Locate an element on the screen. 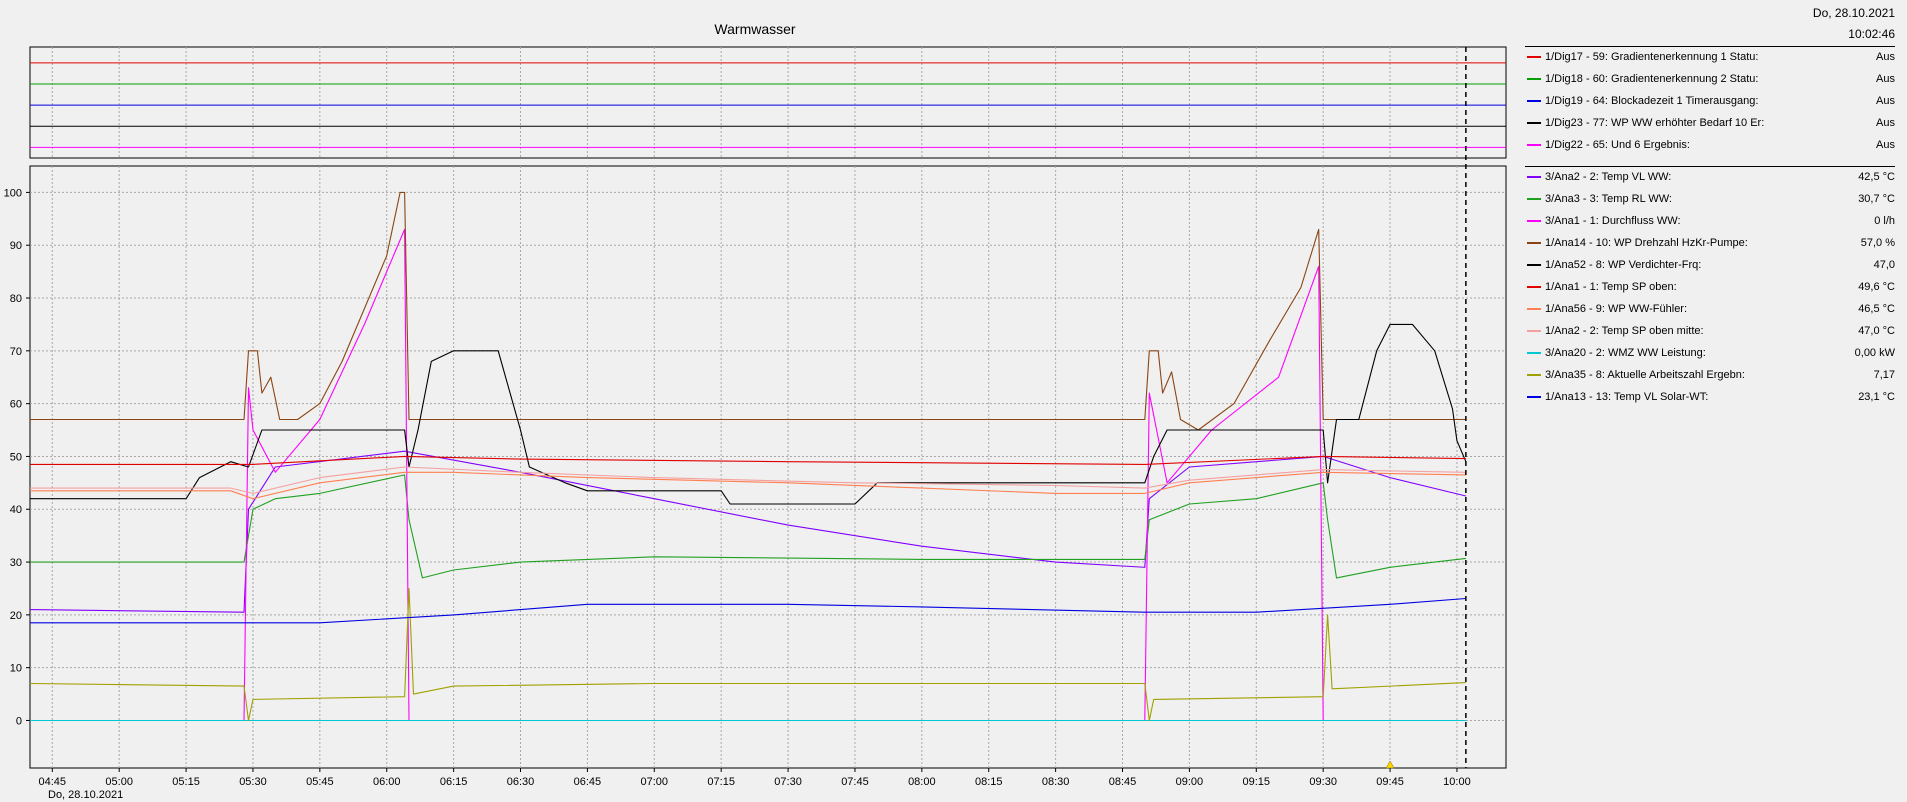  legend-label: 3/Ana3 - 3: Temp RL WW: is located at coordinates (1608, 199).